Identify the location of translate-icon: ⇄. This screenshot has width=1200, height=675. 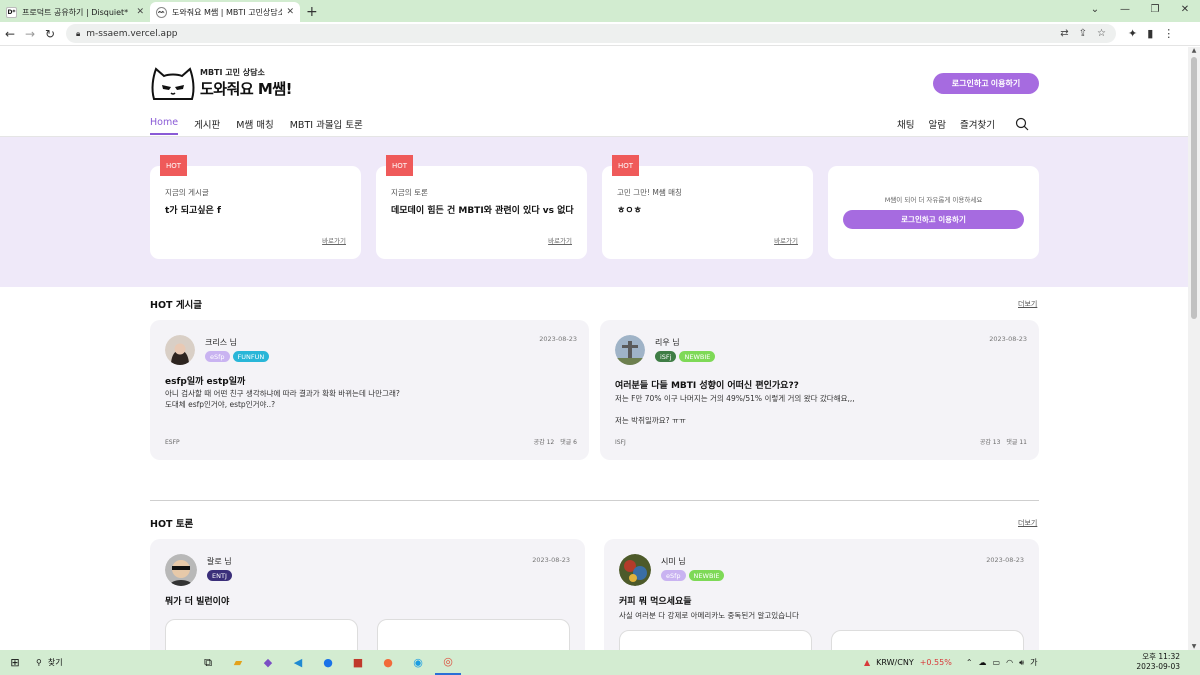
(1064, 33).